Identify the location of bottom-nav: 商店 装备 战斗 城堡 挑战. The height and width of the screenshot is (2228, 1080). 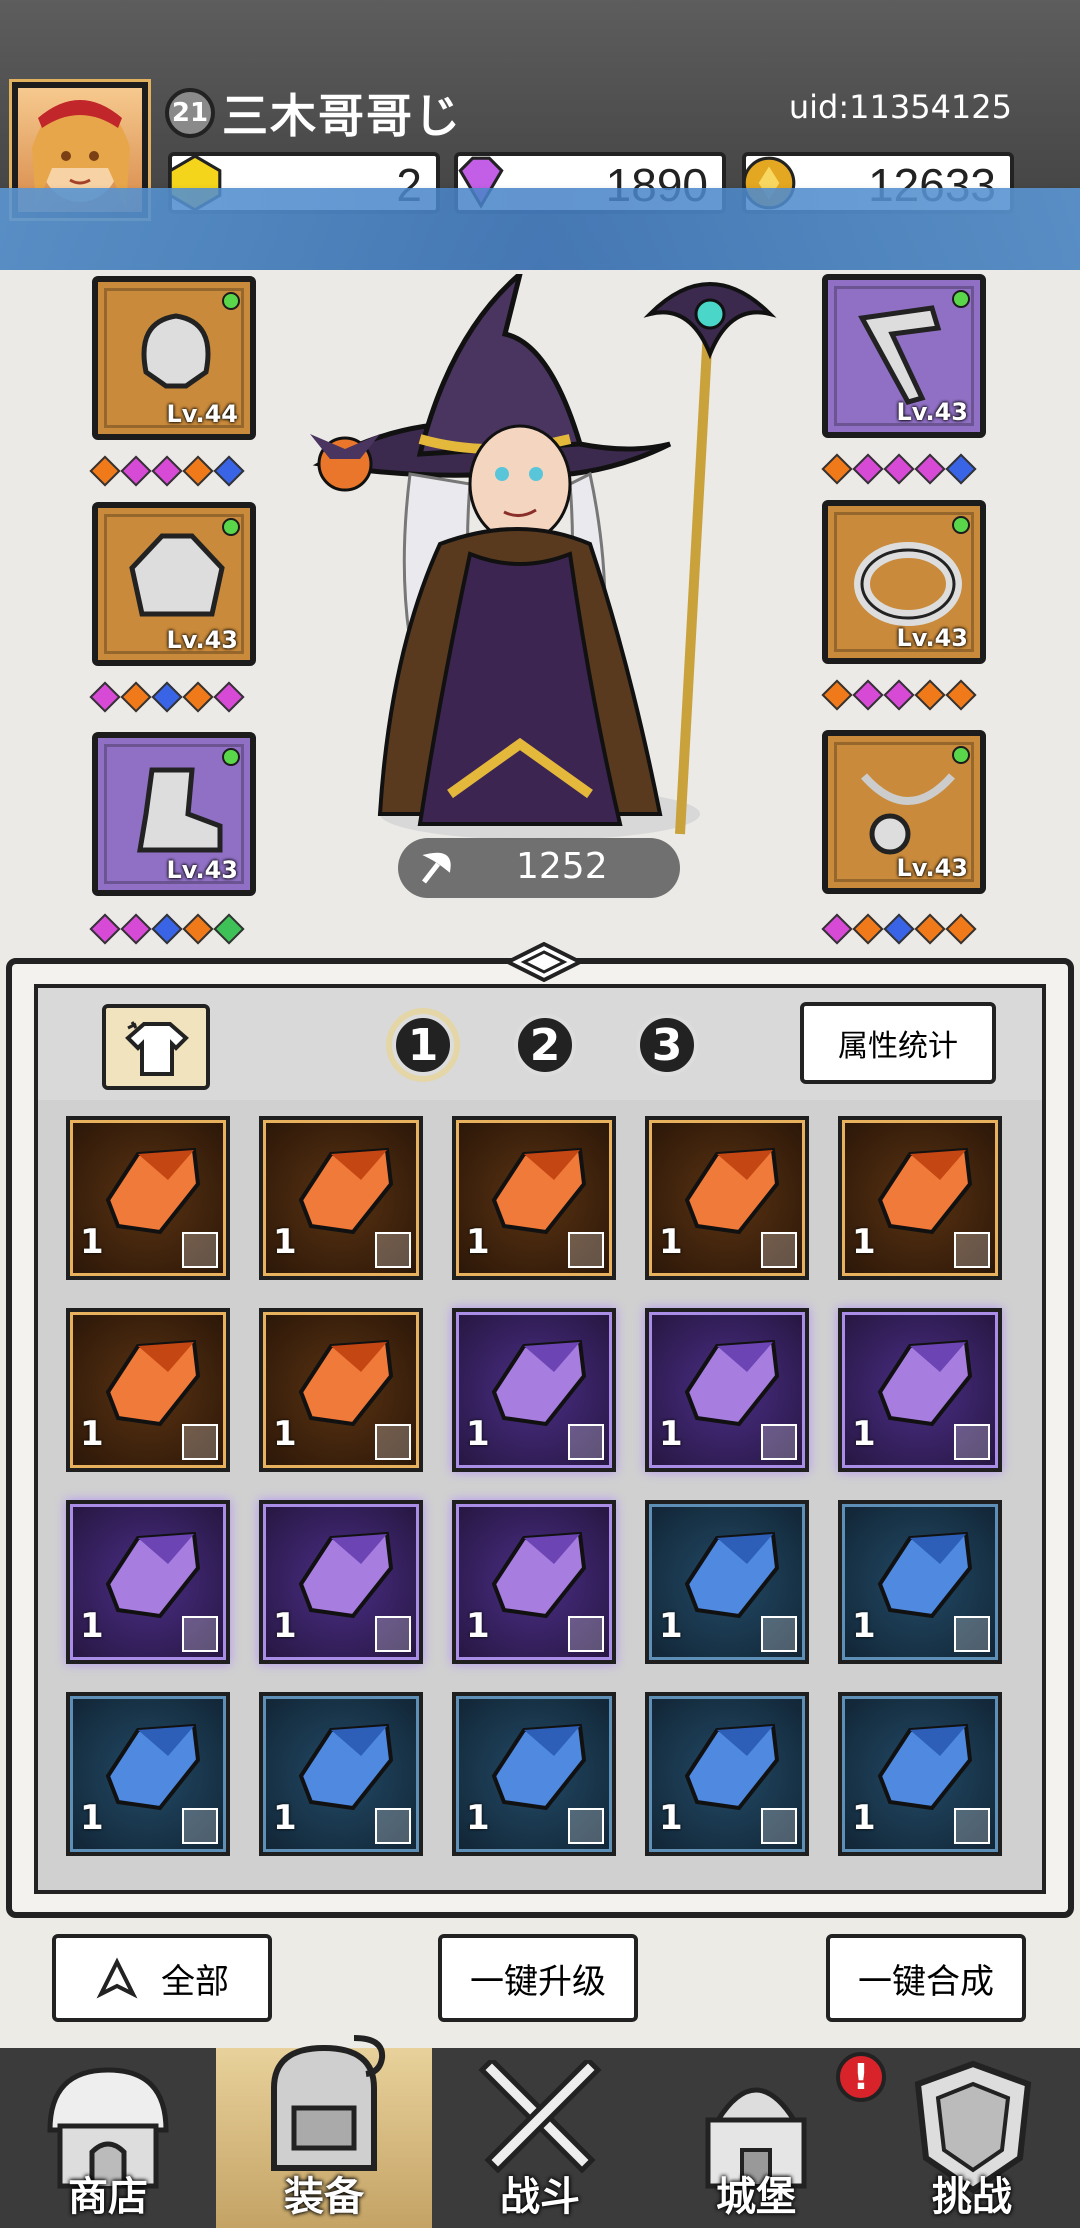
(540, 2131).